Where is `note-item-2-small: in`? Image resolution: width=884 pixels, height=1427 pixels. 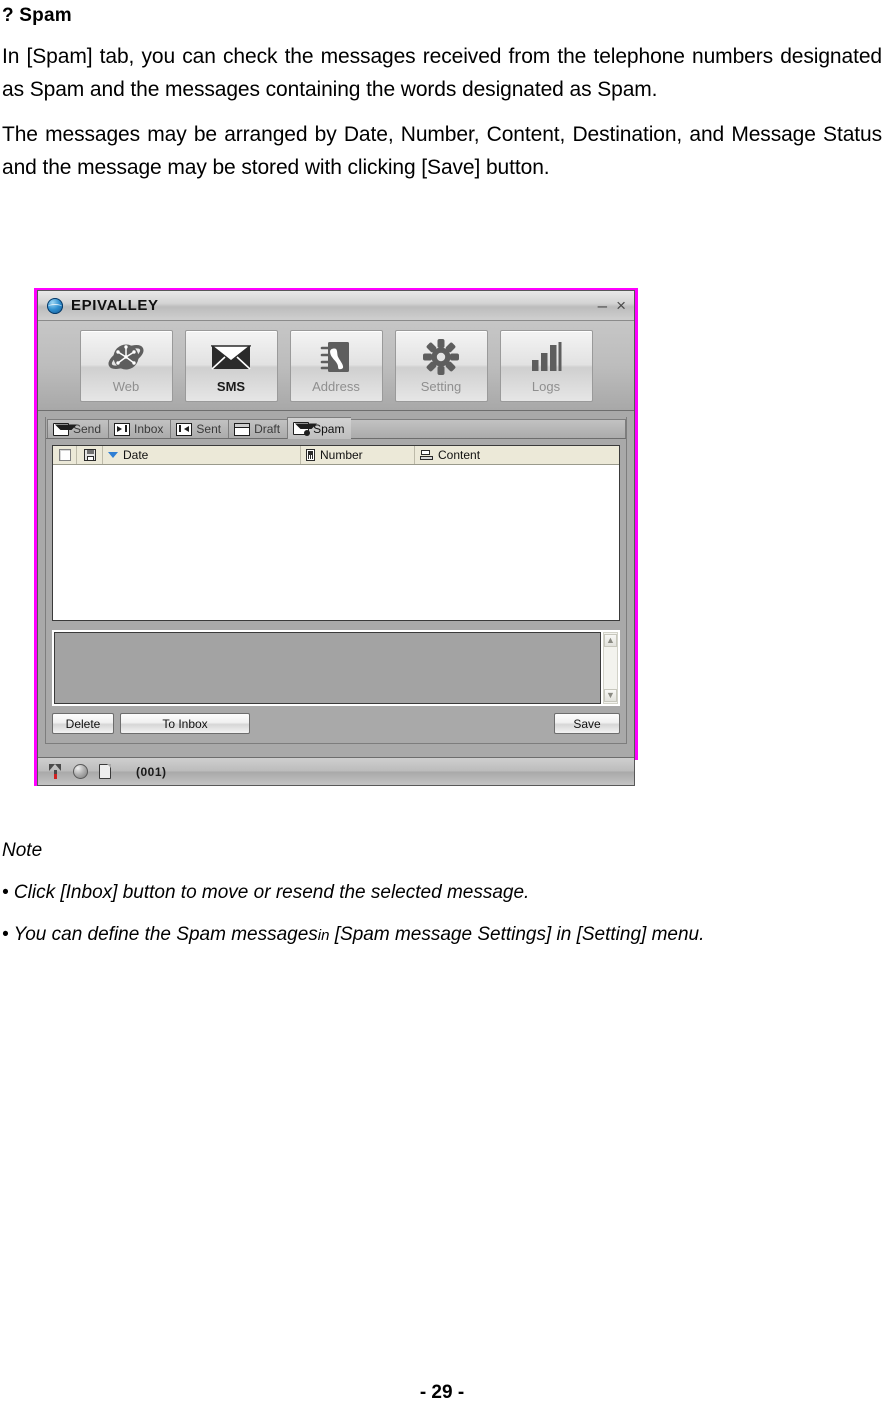 note-item-2-small: in is located at coordinates (323, 935).